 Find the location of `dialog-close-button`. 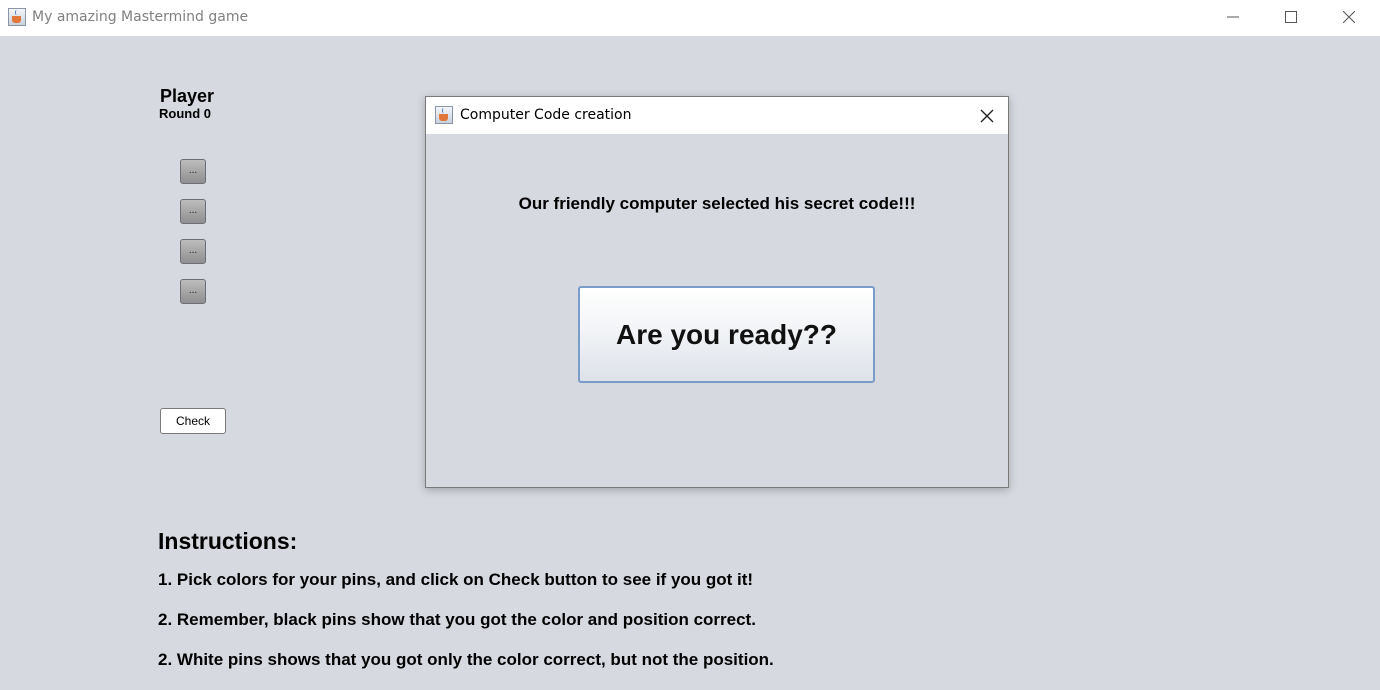

dialog-close-button is located at coordinates (987, 116).